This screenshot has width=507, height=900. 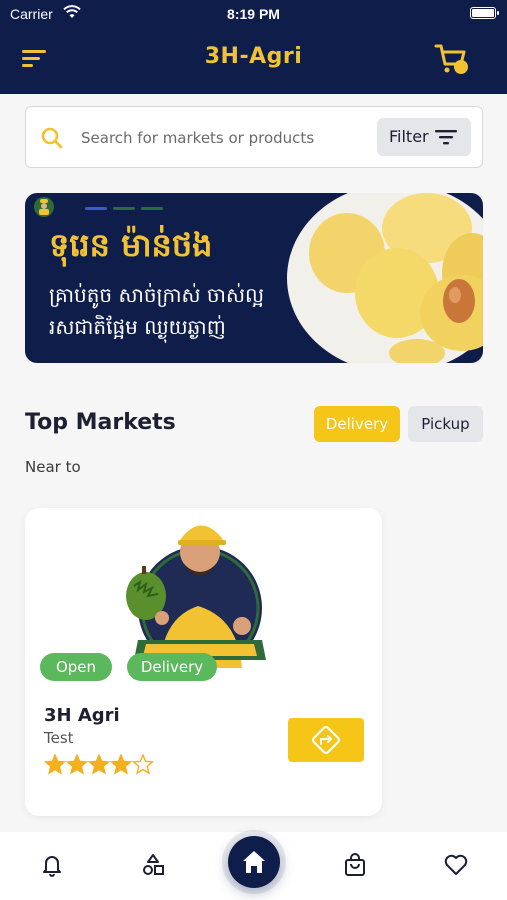 What do you see at coordinates (59, 738) in the screenshot?
I see `market-subtitle: Test` at bounding box center [59, 738].